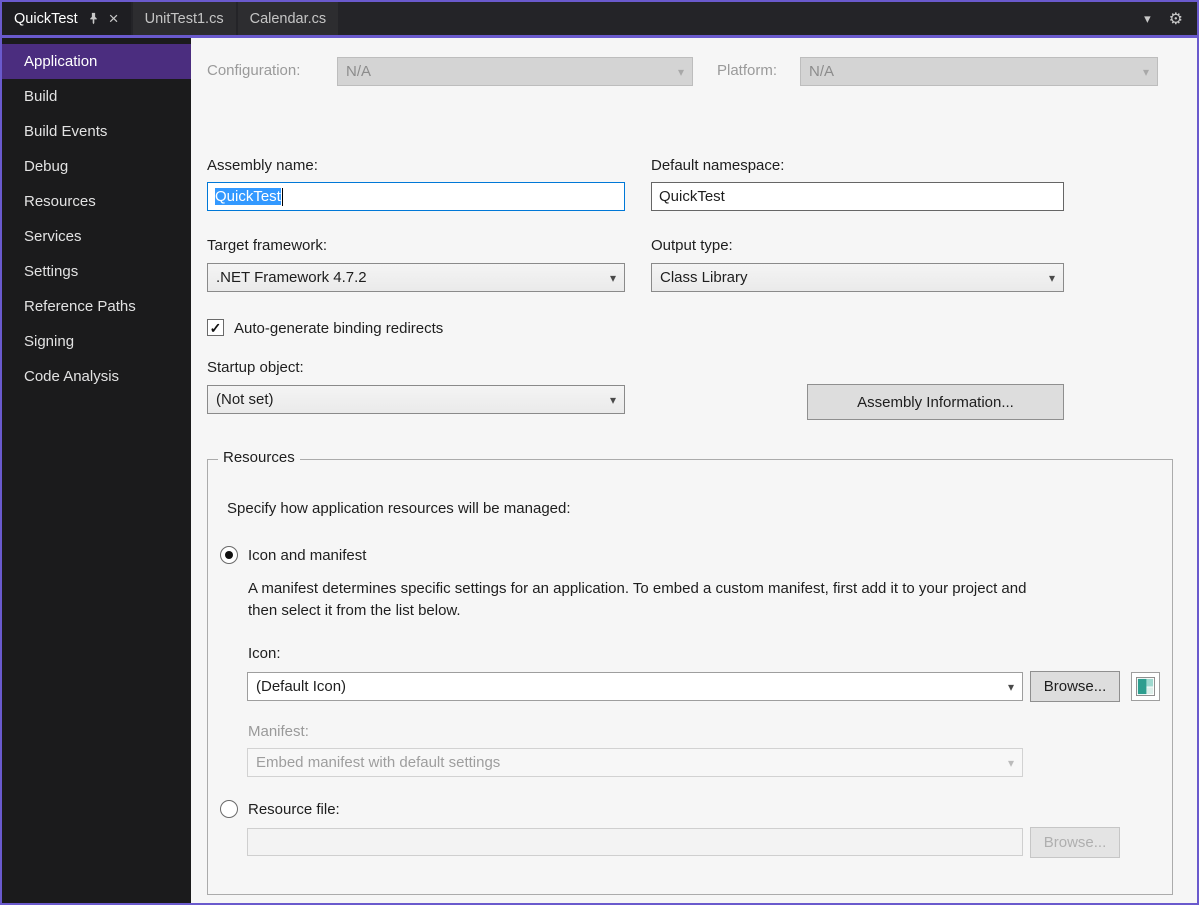  What do you see at coordinates (857, 196) in the screenshot?
I see `default-namespace-input` at bounding box center [857, 196].